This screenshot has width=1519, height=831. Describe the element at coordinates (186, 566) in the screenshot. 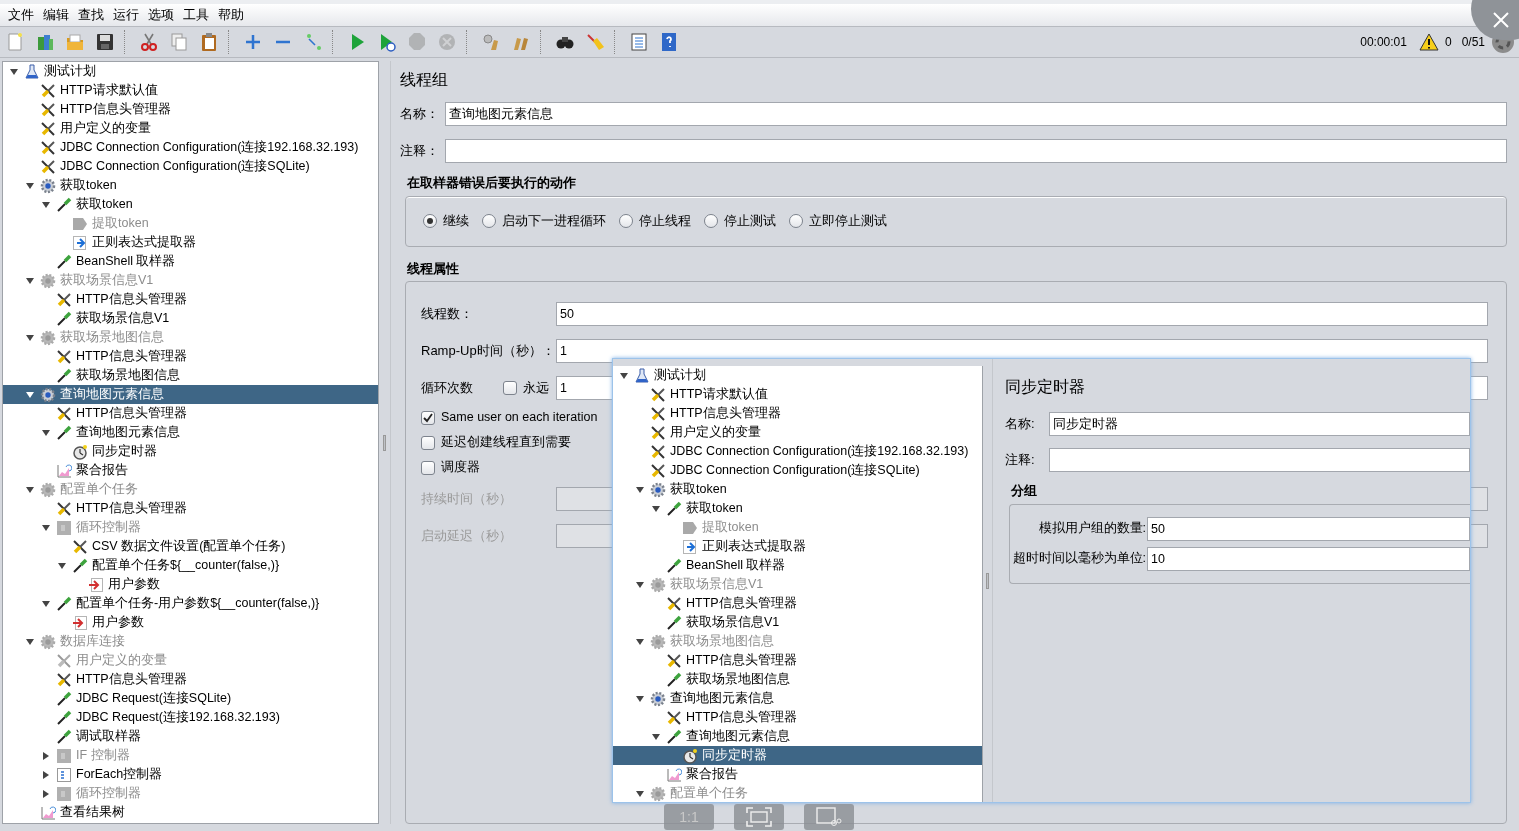

I see `tree-item-label: 配置单个任务${__counter(false,)}` at that location.